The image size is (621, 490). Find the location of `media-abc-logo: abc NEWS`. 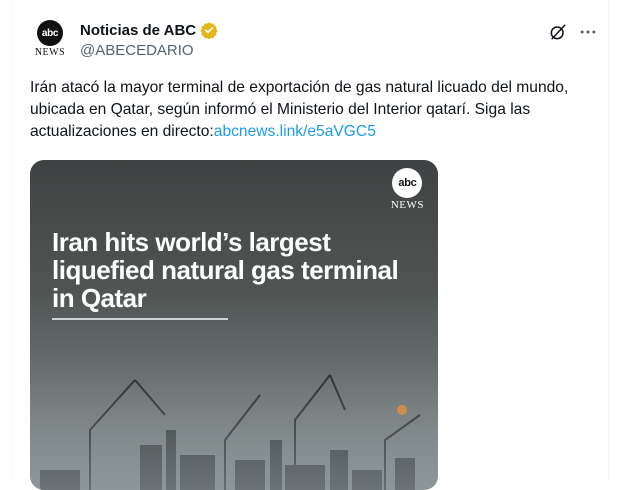

media-abc-logo: abc NEWS is located at coordinates (407, 189).